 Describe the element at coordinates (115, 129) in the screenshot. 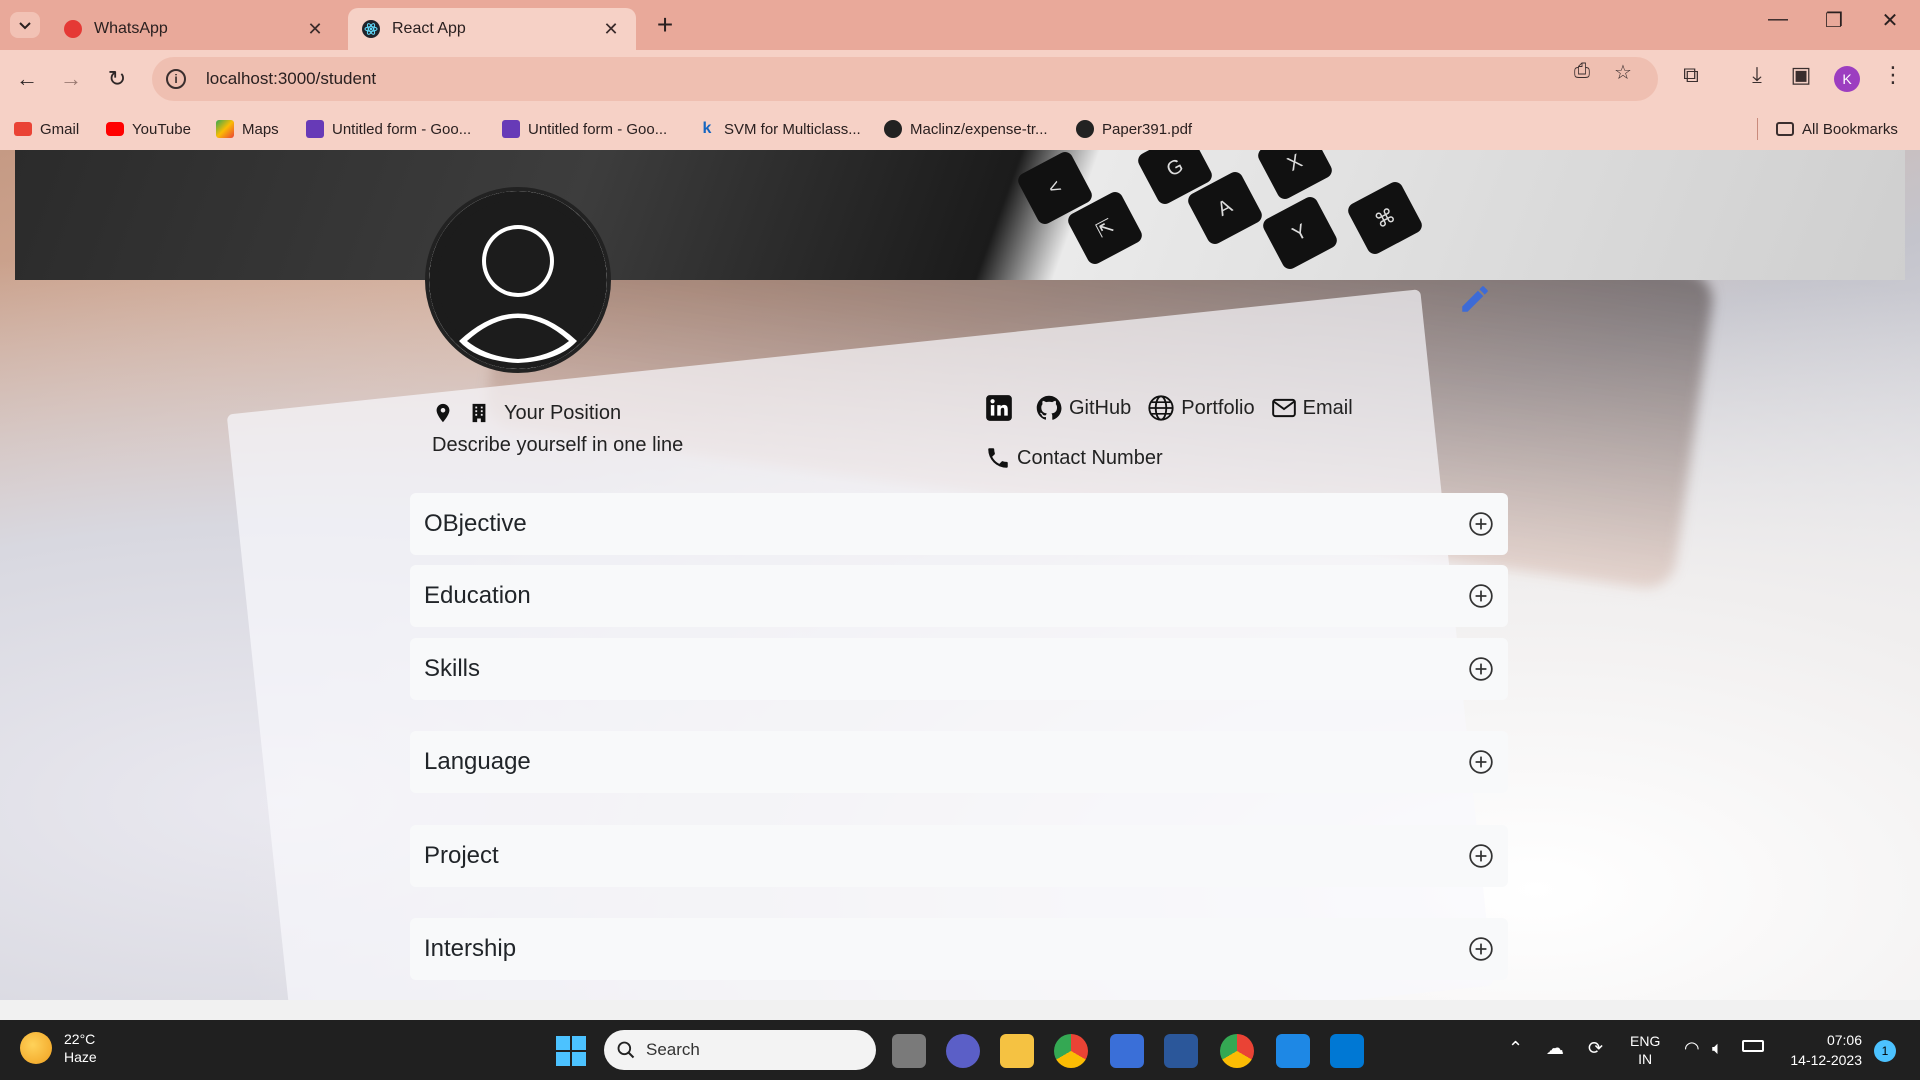

I see `youtube-icon` at that location.